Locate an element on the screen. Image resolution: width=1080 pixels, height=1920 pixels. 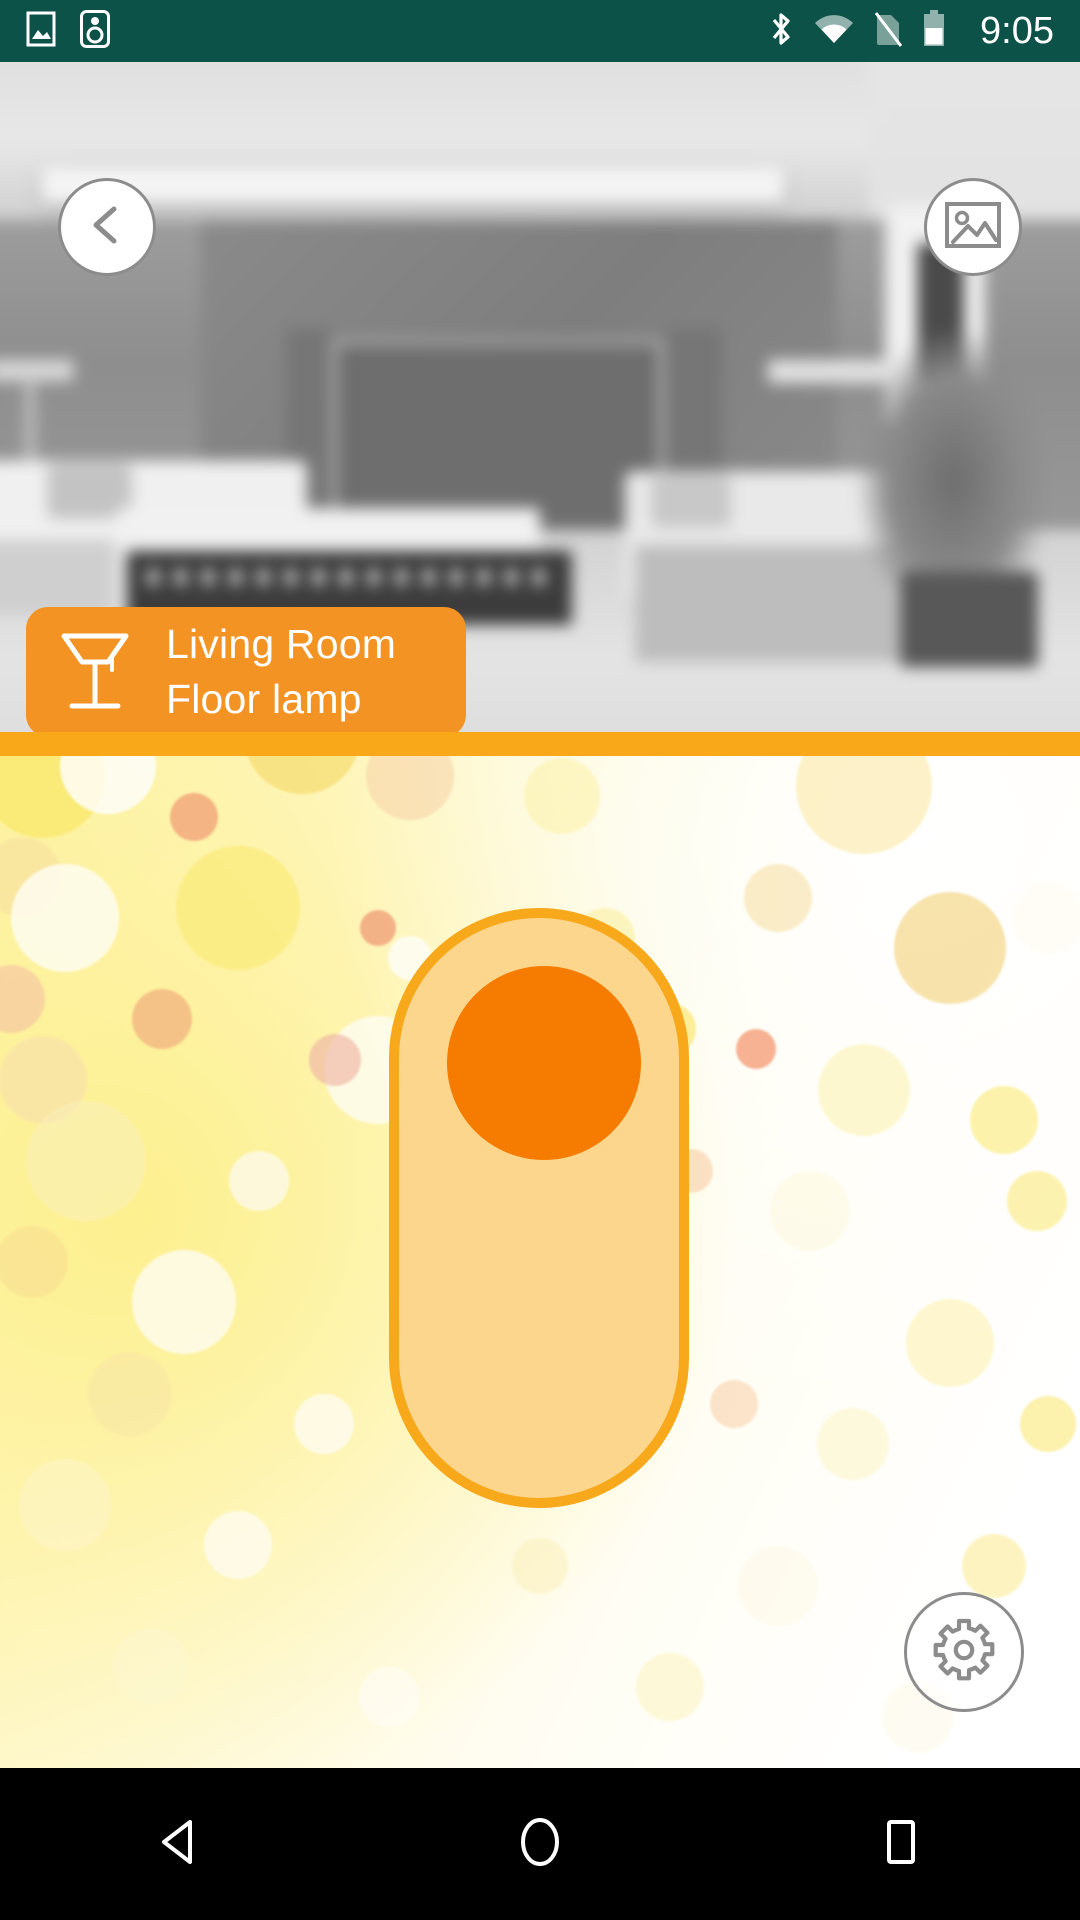
device-name-chip: Living Room Floor lamp is located at coordinates (246, 669).